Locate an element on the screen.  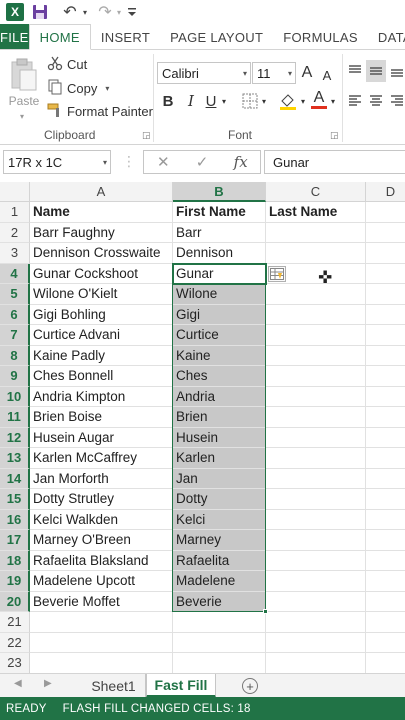
cell-c17 is located at coordinates (316, 540).